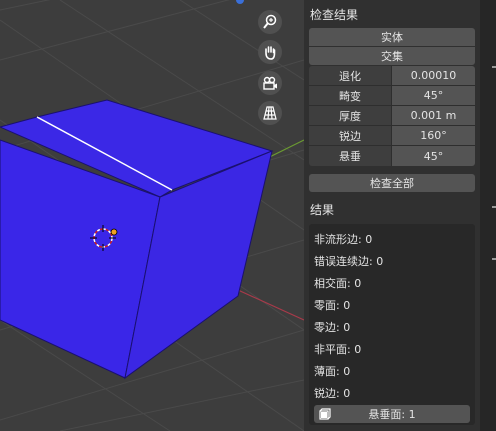 The width and height of the screenshot is (496, 431). Describe the element at coordinates (270, 83) in the screenshot. I see `camera-icon` at that location.